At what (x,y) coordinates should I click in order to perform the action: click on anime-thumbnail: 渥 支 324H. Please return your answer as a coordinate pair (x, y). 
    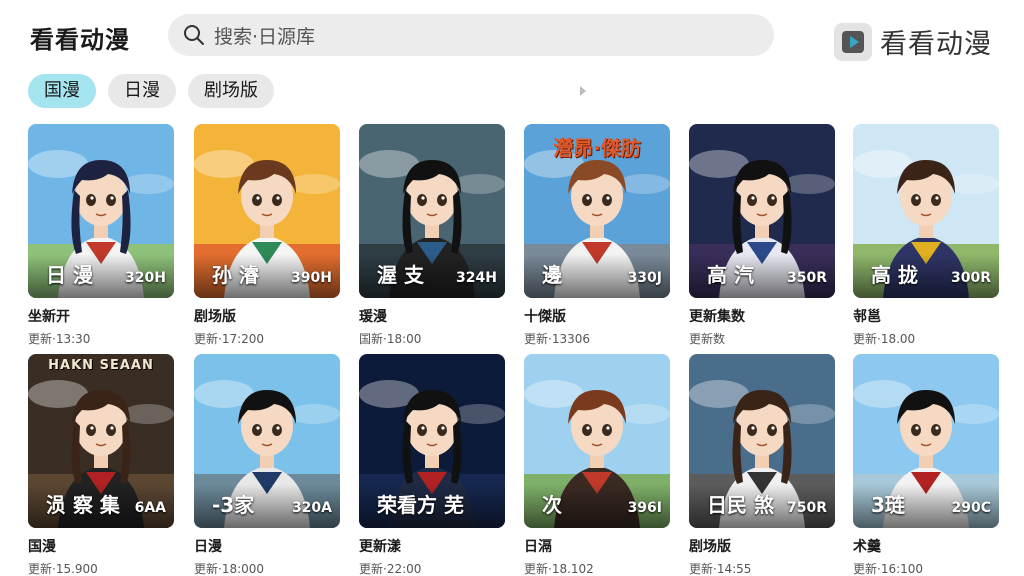
    Looking at the image, I should click on (432, 211).